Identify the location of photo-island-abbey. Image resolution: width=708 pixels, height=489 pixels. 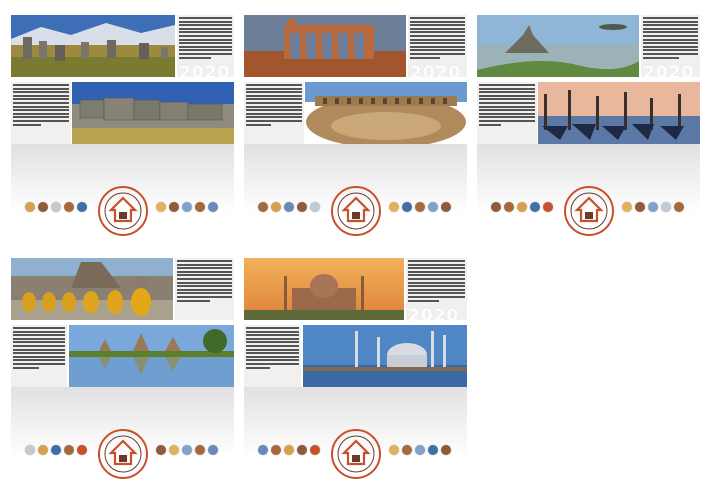
(558, 46).